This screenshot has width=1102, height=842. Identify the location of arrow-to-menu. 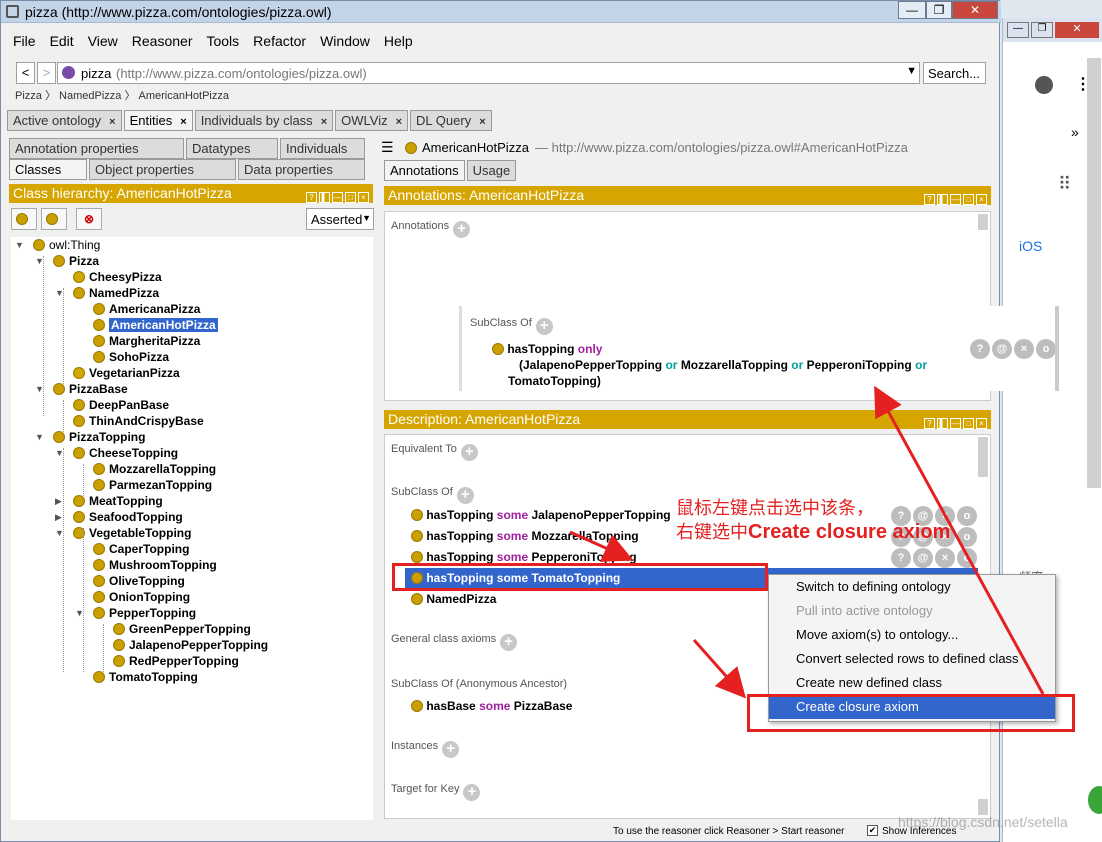
(719, 669).